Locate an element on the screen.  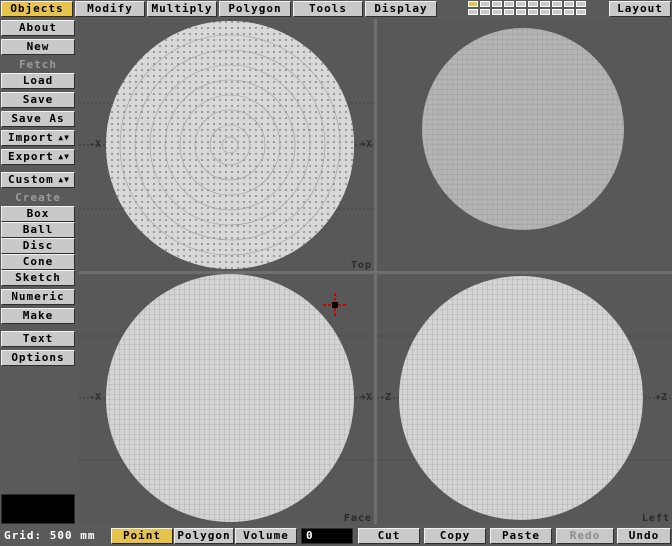
cone-button: Cone is located at coordinates (38, 262).